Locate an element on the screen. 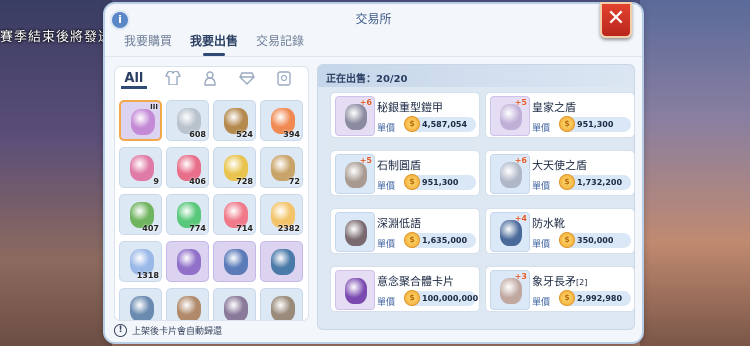  inventory-slot: 407 is located at coordinates (140, 214).